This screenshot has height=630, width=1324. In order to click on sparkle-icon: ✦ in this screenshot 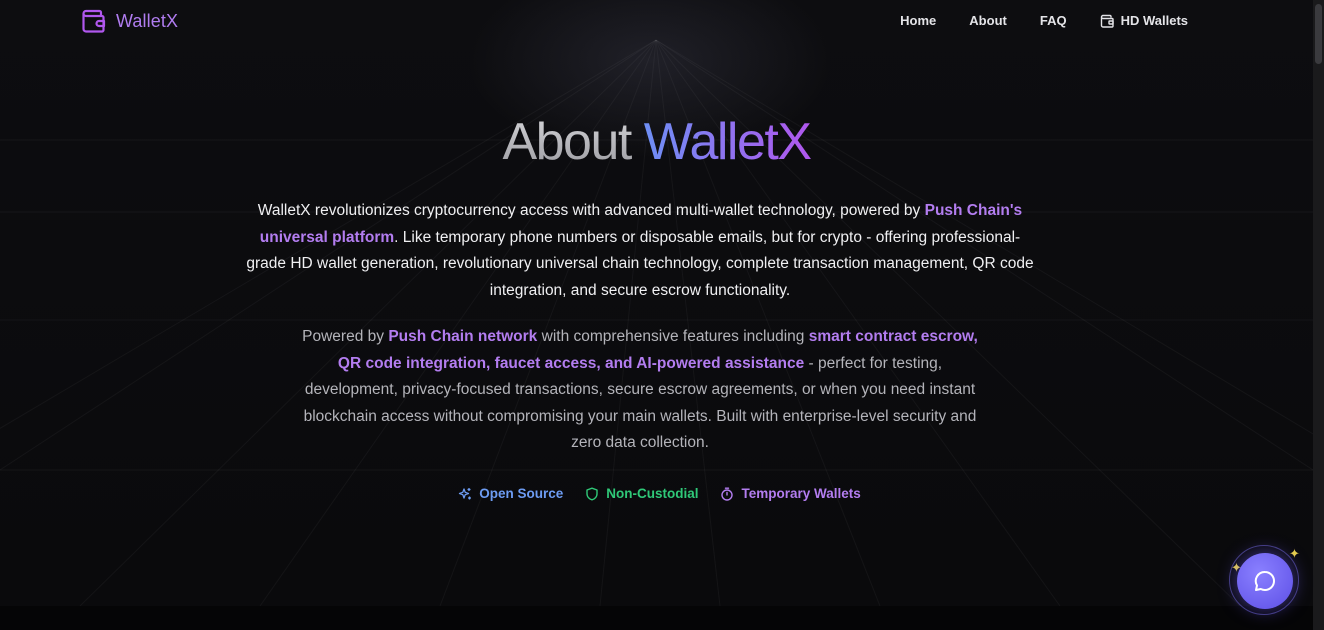, I will do `click(1294, 553)`.